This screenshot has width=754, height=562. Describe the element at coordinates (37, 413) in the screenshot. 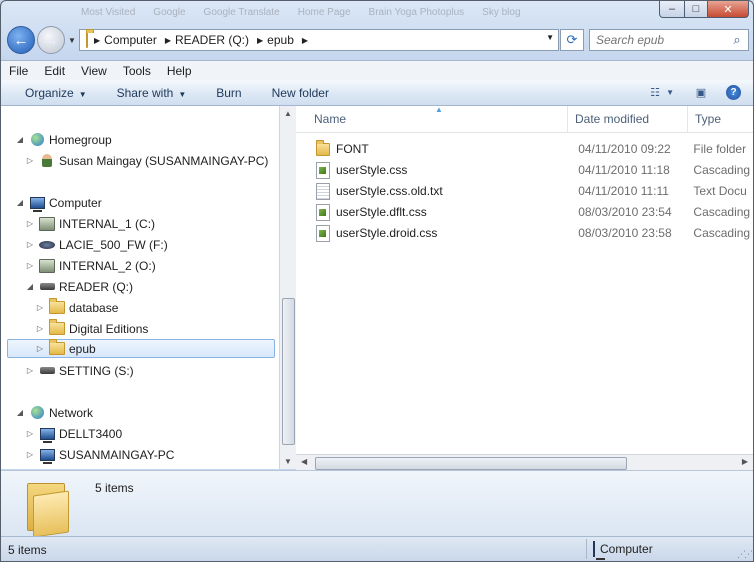

I see `network-icon` at that location.